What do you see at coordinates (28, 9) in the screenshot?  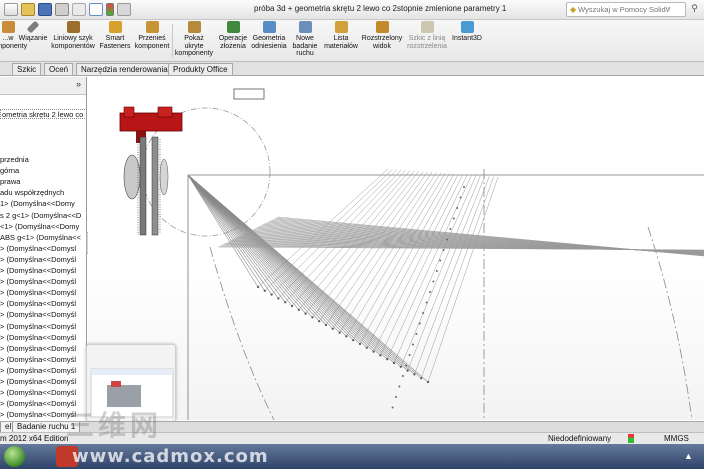 I see `open-file-icon` at bounding box center [28, 9].